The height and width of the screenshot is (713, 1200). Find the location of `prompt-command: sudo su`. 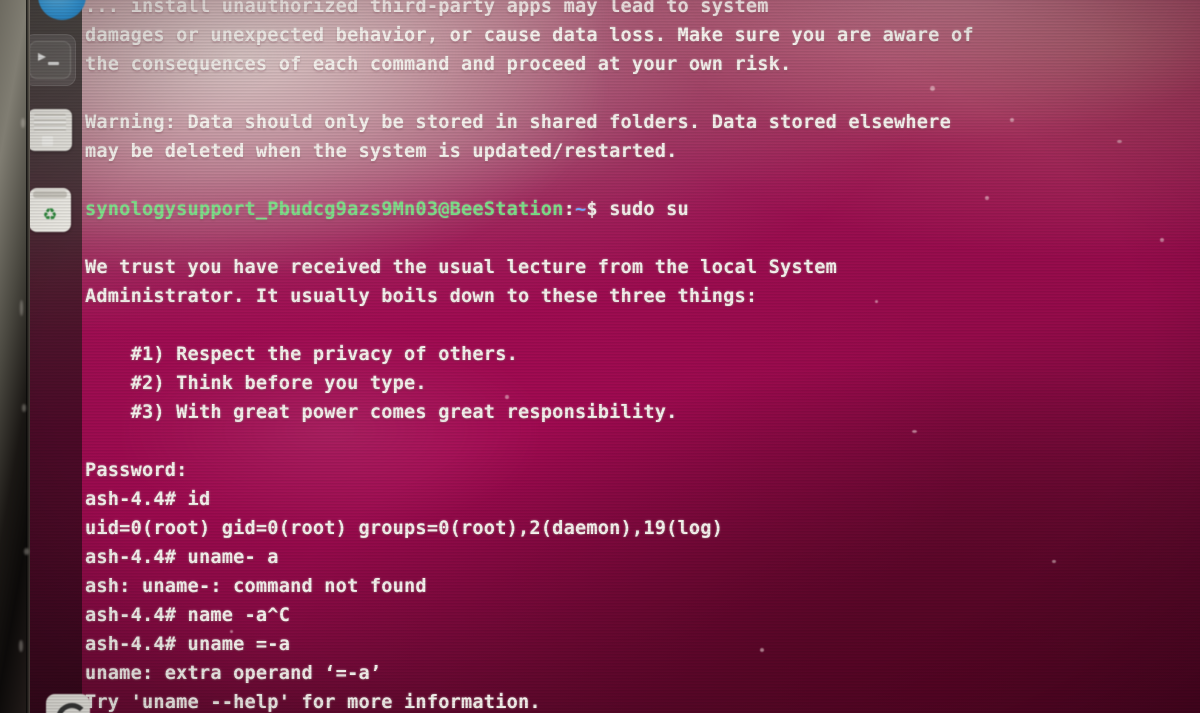

prompt-command: sudo su is located at coordinates (643, 209).